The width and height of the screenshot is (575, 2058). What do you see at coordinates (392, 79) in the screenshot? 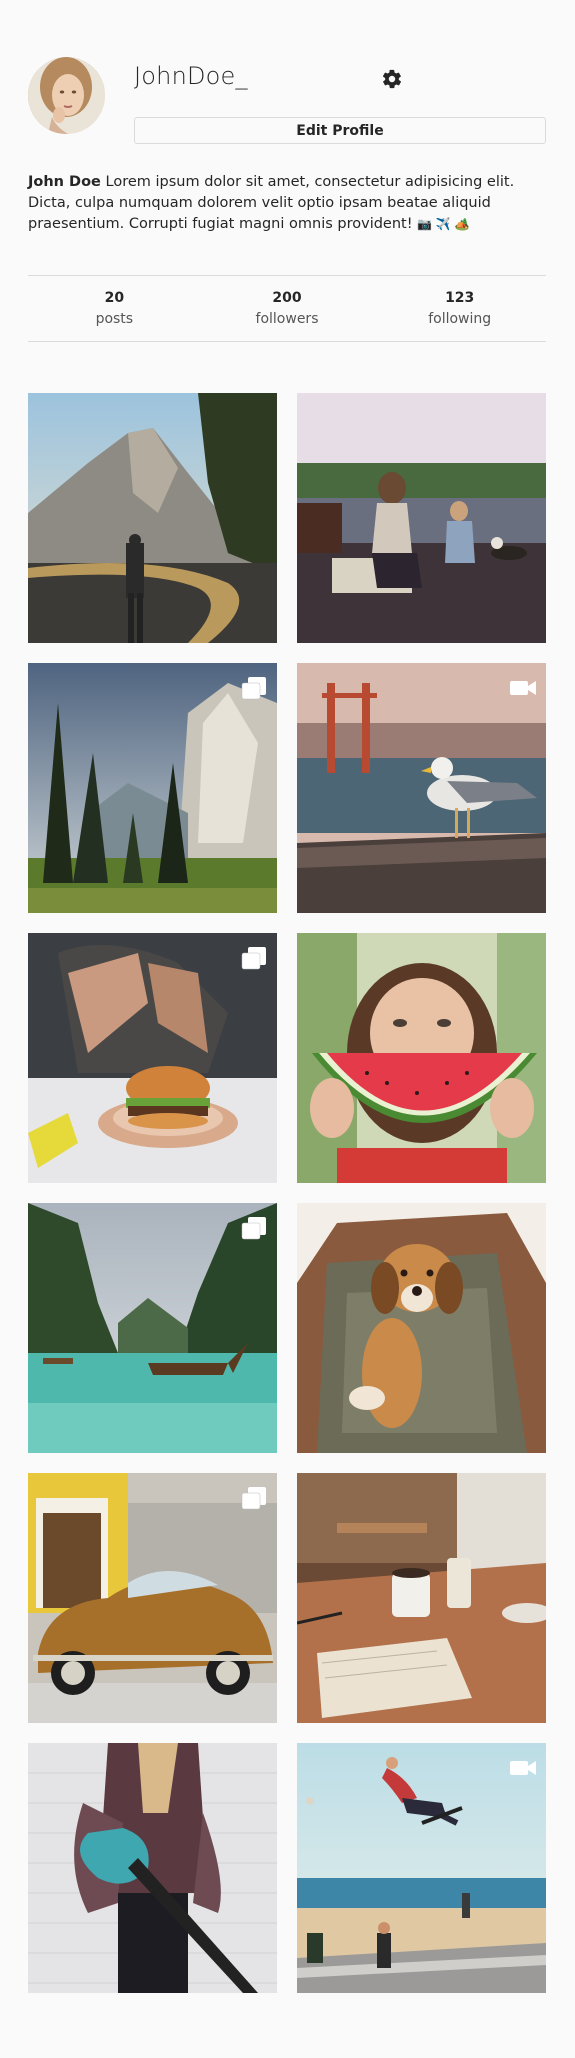
I see `gear-icon` at bounding box center [392, 79].